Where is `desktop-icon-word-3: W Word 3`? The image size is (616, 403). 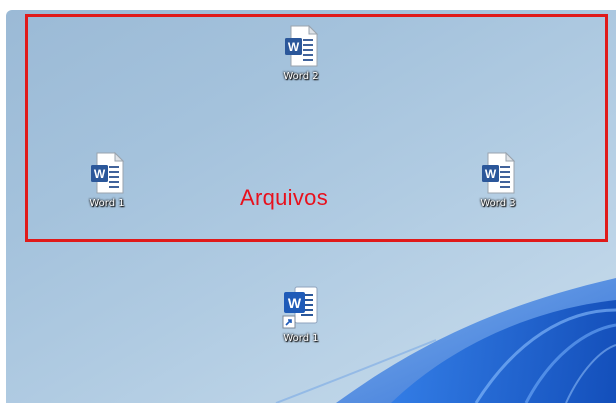 desktop-icon-word-3: W Word 3 is located at coordinates (498, 180).